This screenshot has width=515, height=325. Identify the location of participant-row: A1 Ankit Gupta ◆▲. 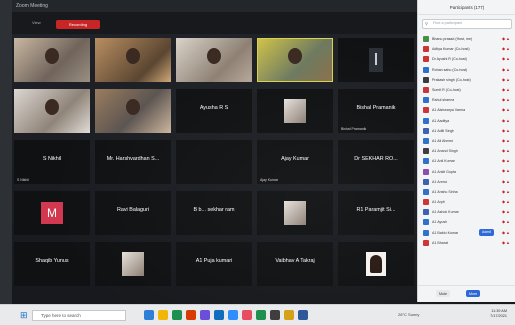
(466, 171).